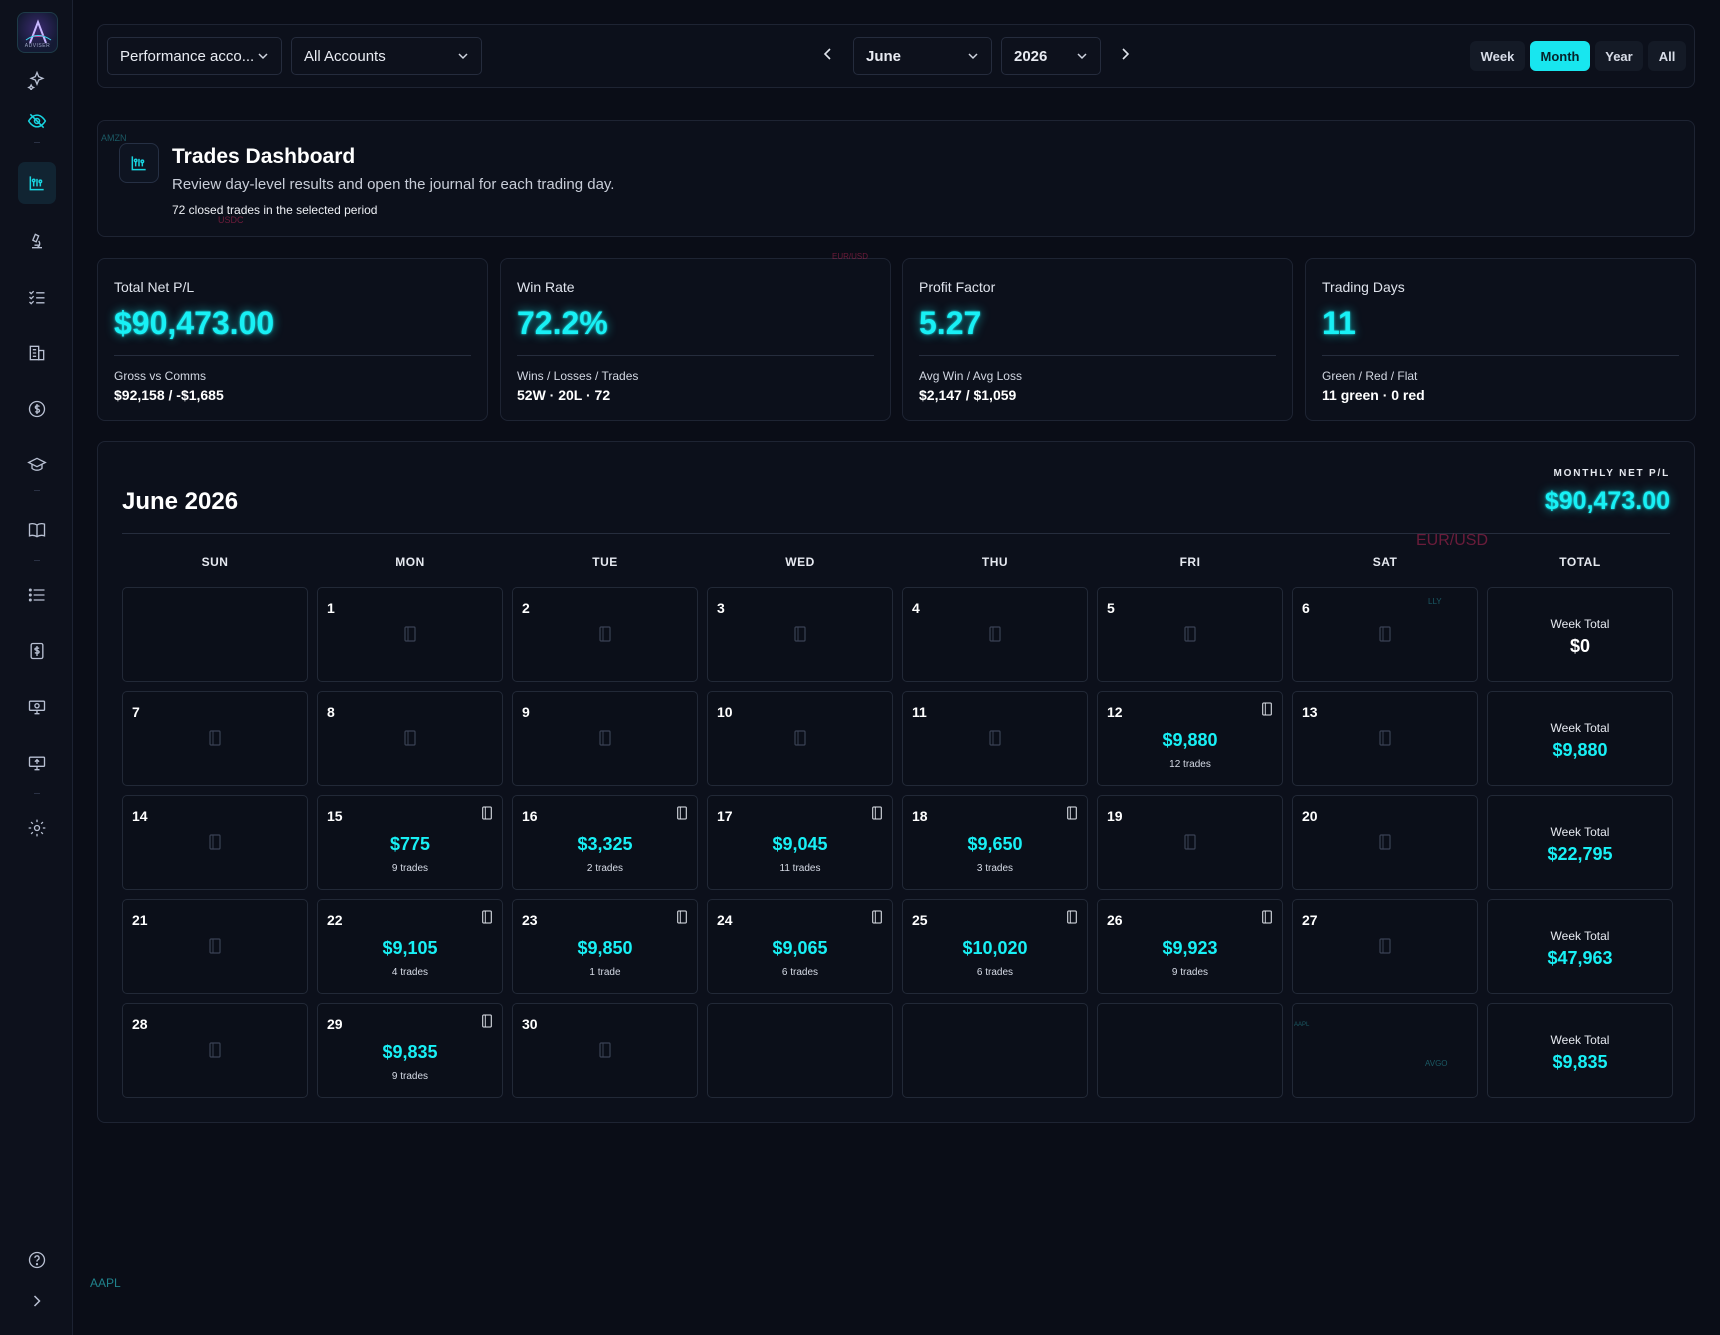  What do you see at coordinates (922, 56) in the screenshot?
I see `month-select-dropdown: June` at bounding box center [922, 56].